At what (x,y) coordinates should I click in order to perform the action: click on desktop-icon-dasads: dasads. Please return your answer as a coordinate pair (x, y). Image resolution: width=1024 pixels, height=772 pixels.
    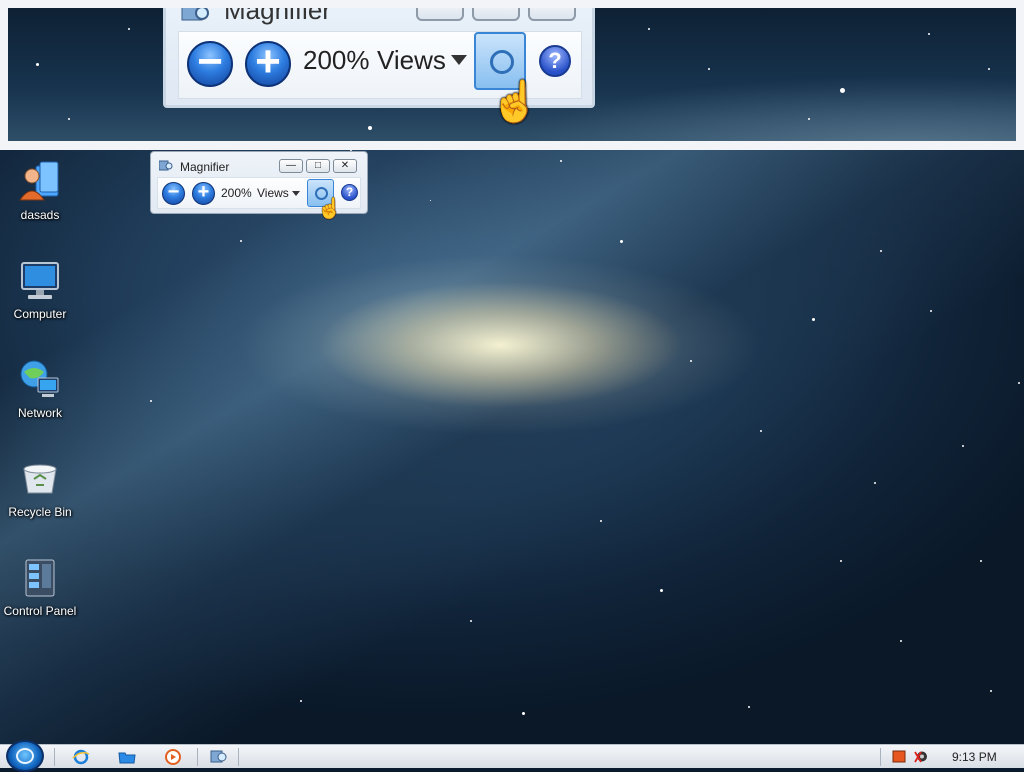
    Looking at the image, I should click on (40, 191).